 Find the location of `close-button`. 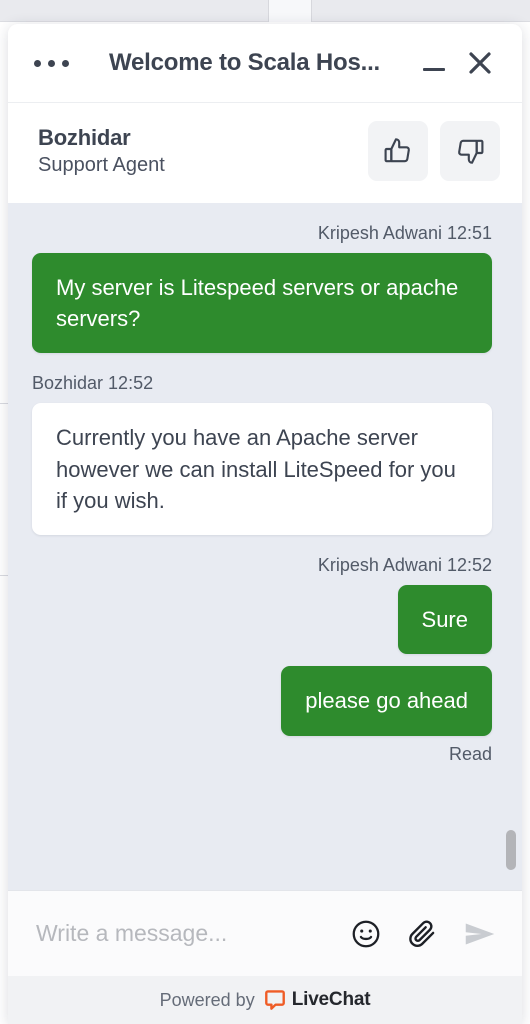

close-button is located at coordinates (480, 63).